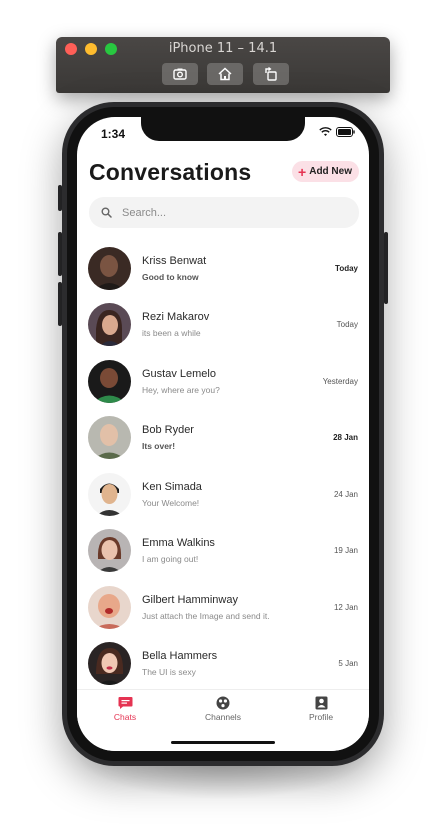  What do you see at coordinates (321, 703) in the screenshot?
I see `profile-icon` at bounding box center [321, 703].